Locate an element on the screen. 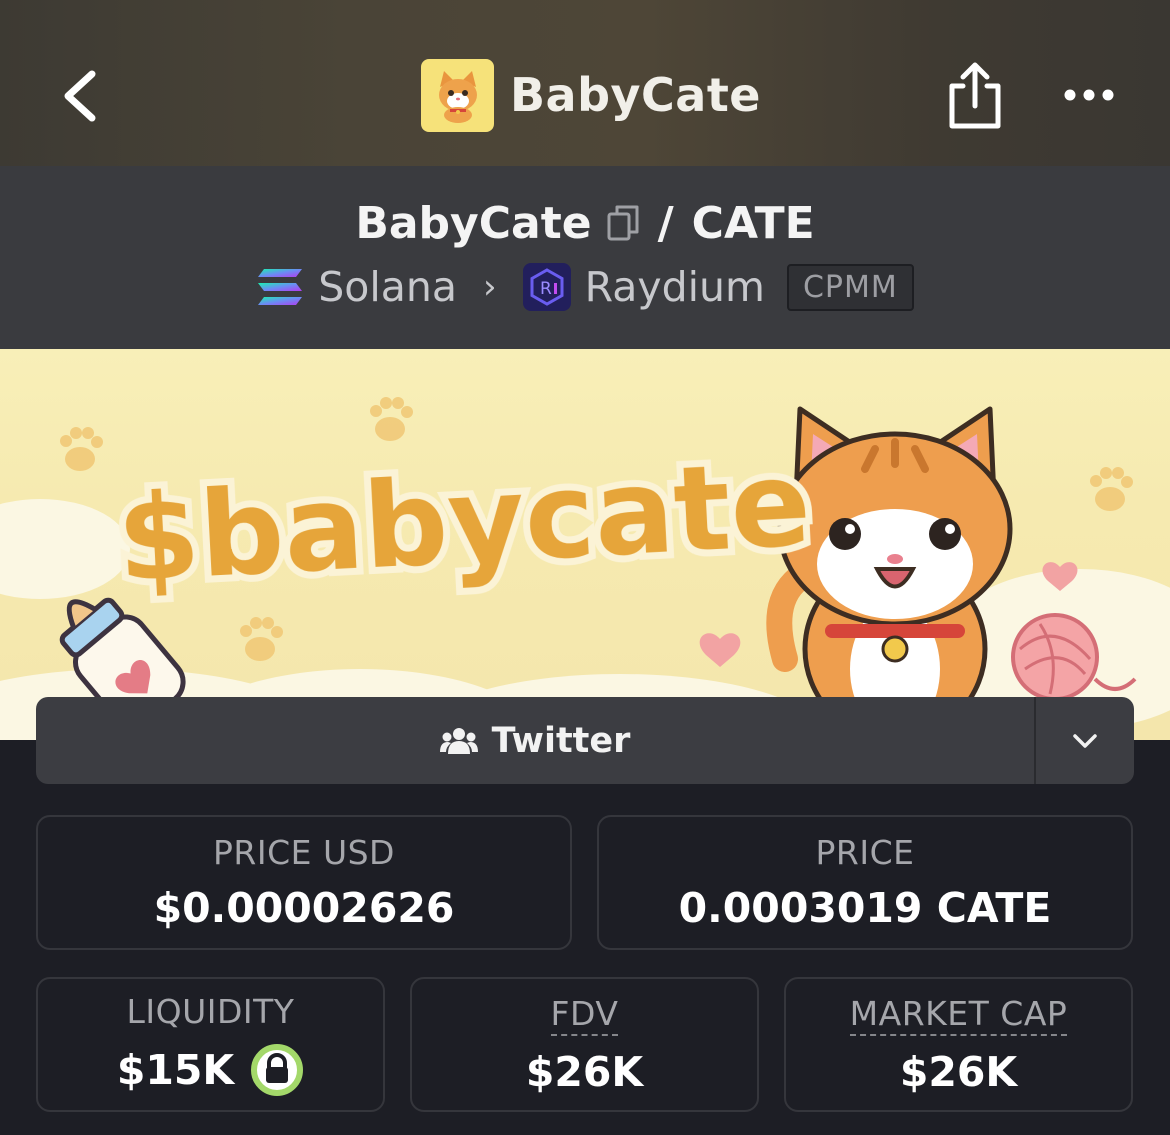 The image size is (1170, 1135). liquidity-label: LIQUIDITY is located at coordinates (210, 1011).